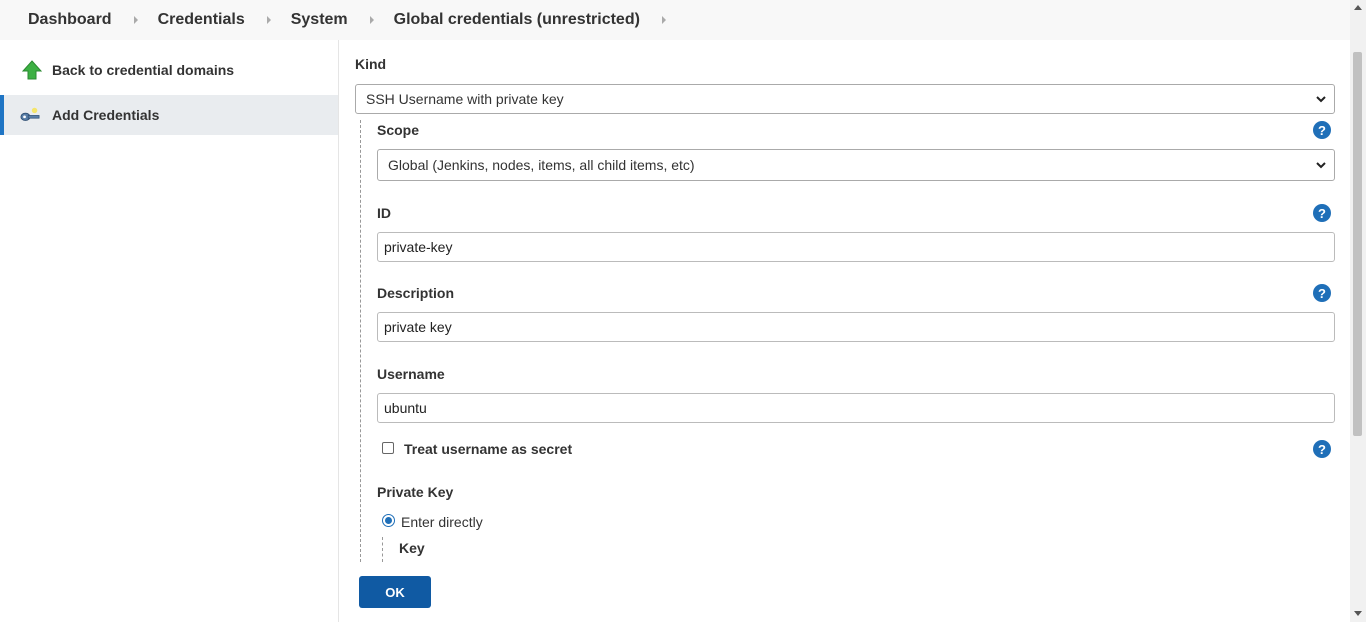 The height and width of the screenshot is (622, 1366). Describe the element at coordinates (488, 449) in the screenshot. I see `treat-username-secret-label: Treat username as secret` at that location.